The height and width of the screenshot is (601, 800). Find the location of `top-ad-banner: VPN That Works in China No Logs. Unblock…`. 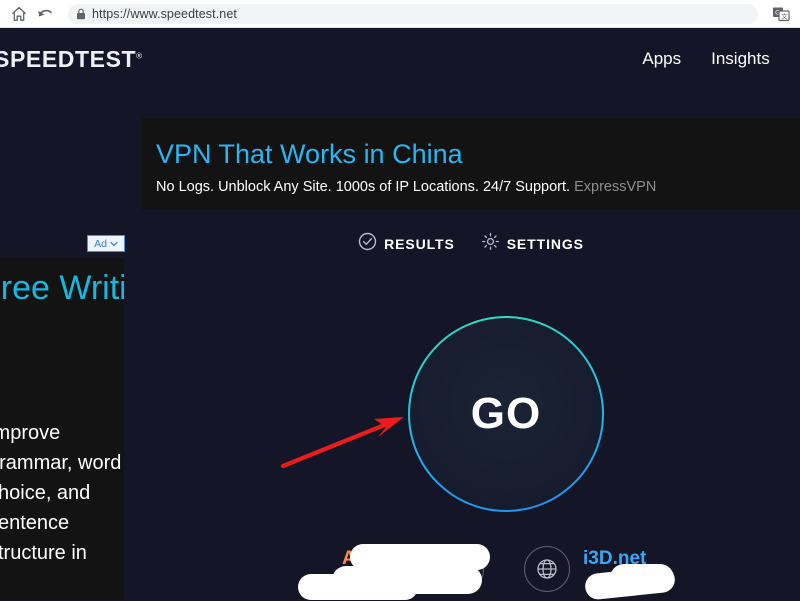

top-ad-banner: VPN That Works in China No Logs. Unblock… is located at coordinates (471, 164).